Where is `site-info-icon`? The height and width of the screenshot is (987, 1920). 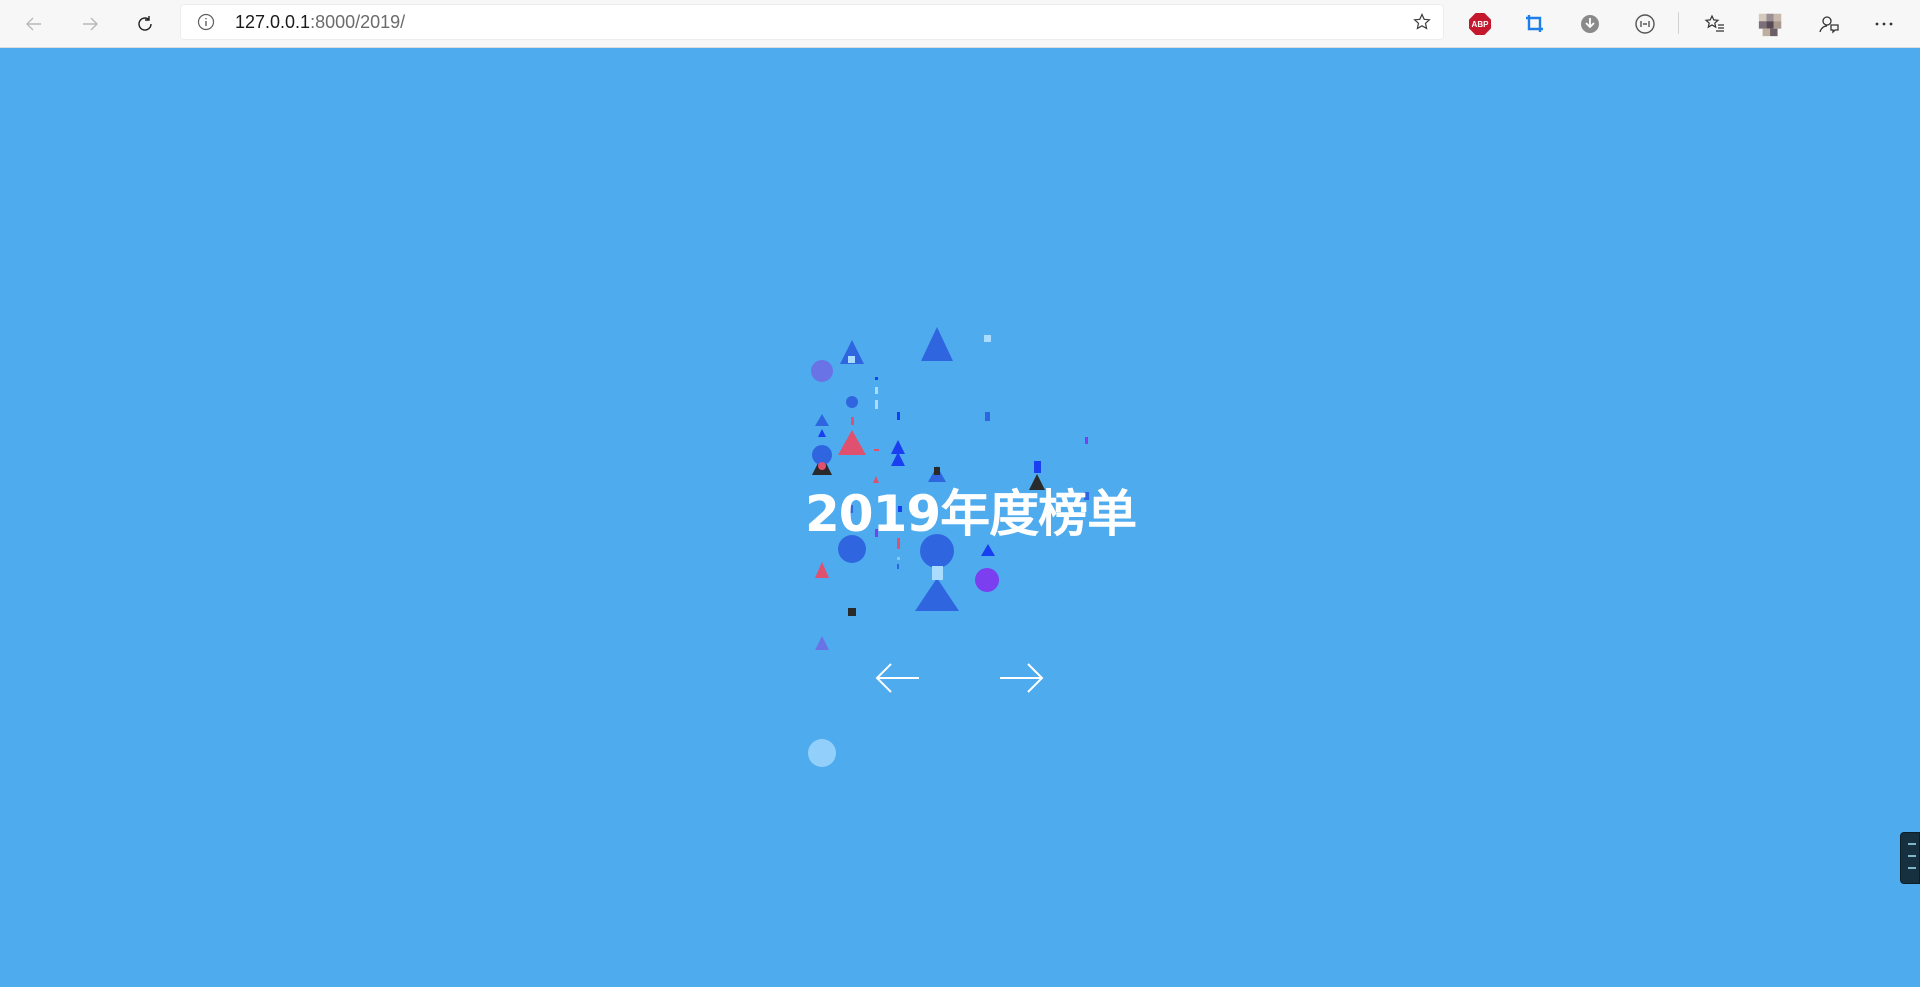 site-info-icon is located at coordinates (206, 22).